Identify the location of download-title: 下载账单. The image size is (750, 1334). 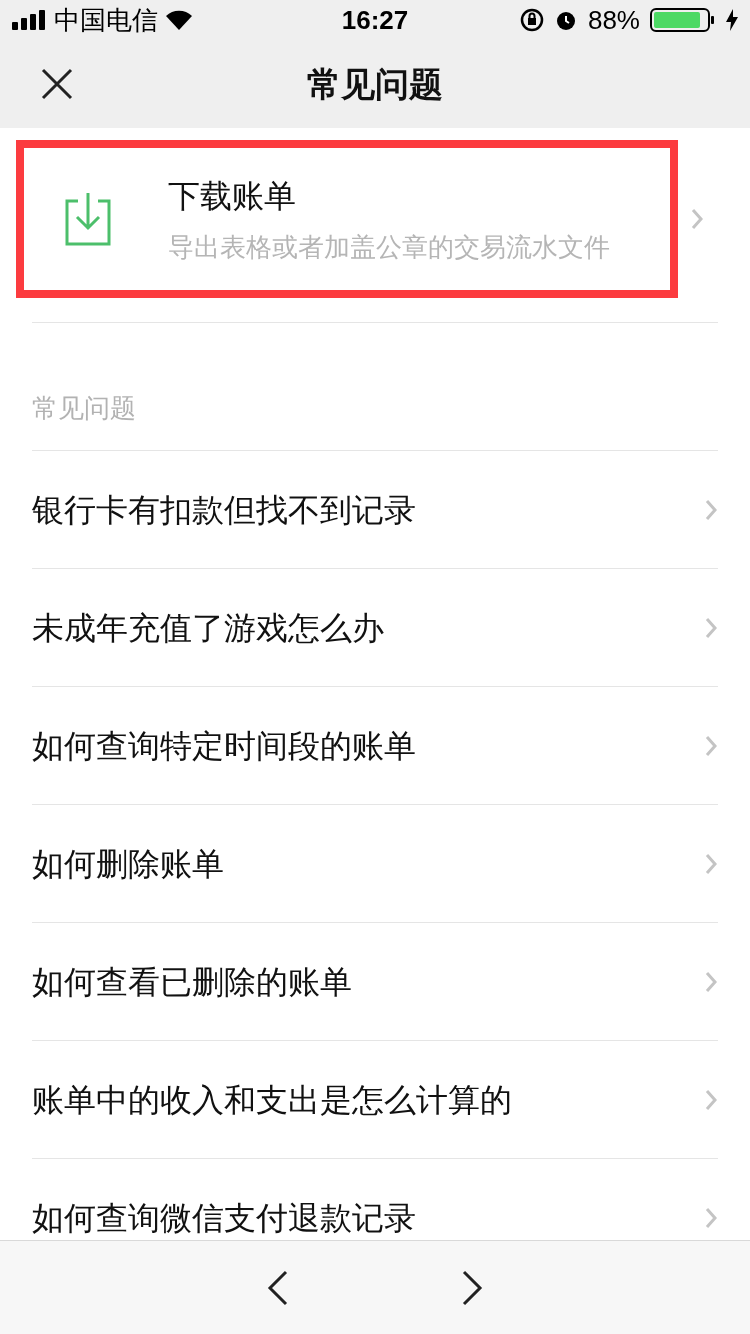
(232, 196).